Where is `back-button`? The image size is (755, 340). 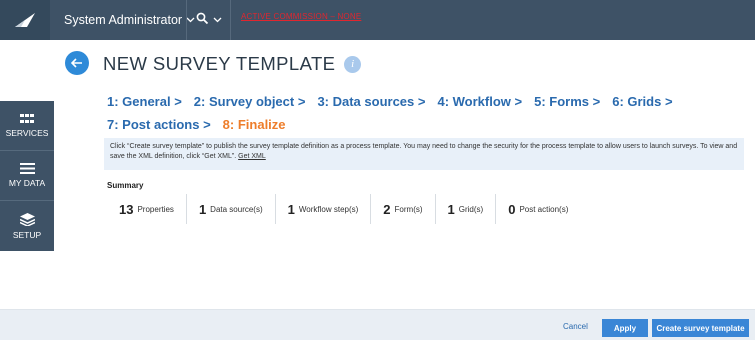
back-button is located at coordinates (77, 63).